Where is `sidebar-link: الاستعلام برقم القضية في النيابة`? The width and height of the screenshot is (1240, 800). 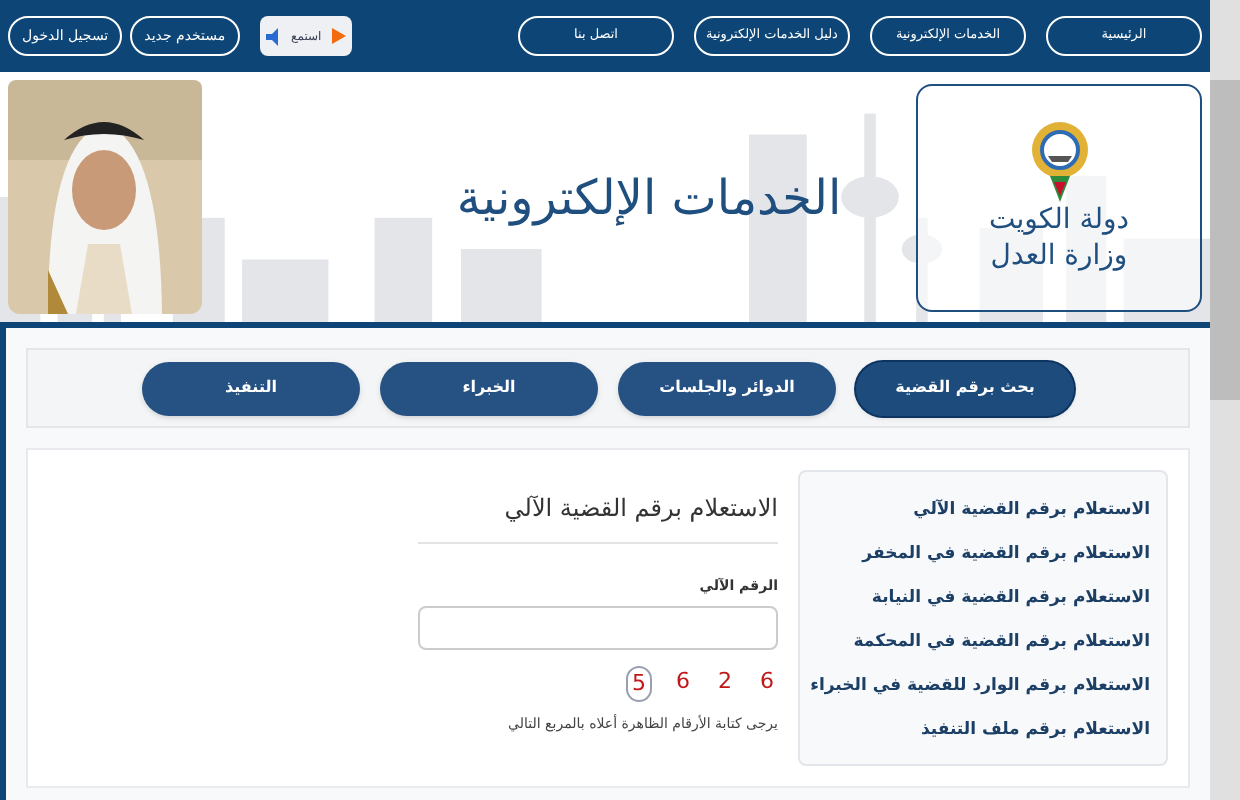 sidebar-link: الاستعلام برقم القضية في النيابة is located at coordinates (983, 598).